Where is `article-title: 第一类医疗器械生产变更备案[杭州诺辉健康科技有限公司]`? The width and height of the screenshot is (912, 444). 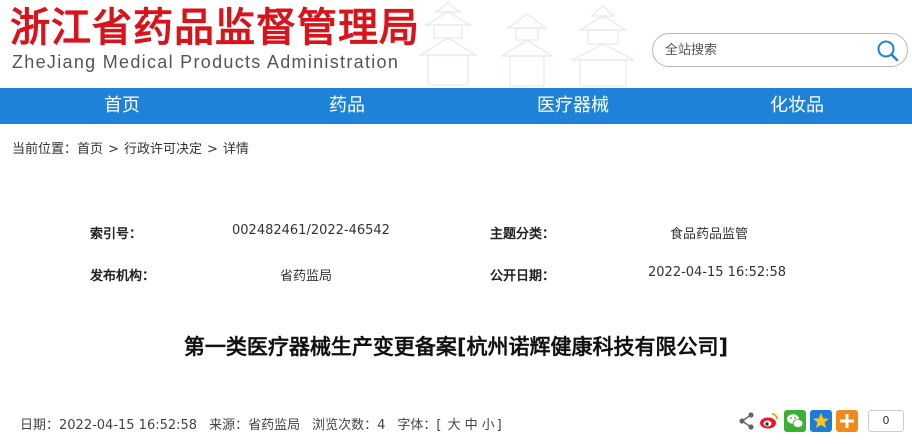 article-title: 第一类医疗器械生产变更备案[杭州诺辉健康科技有限公司] is located at coordinates (456, 347).